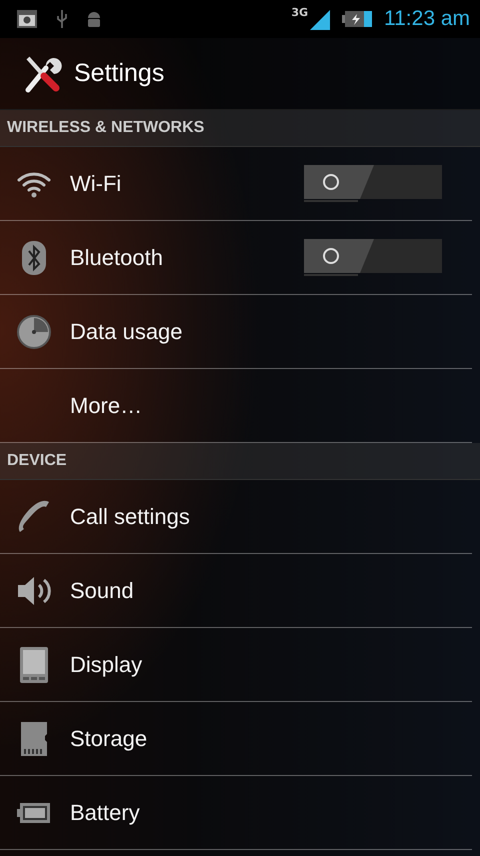  I want to click on settings-item: Sound, so click(236, 591).